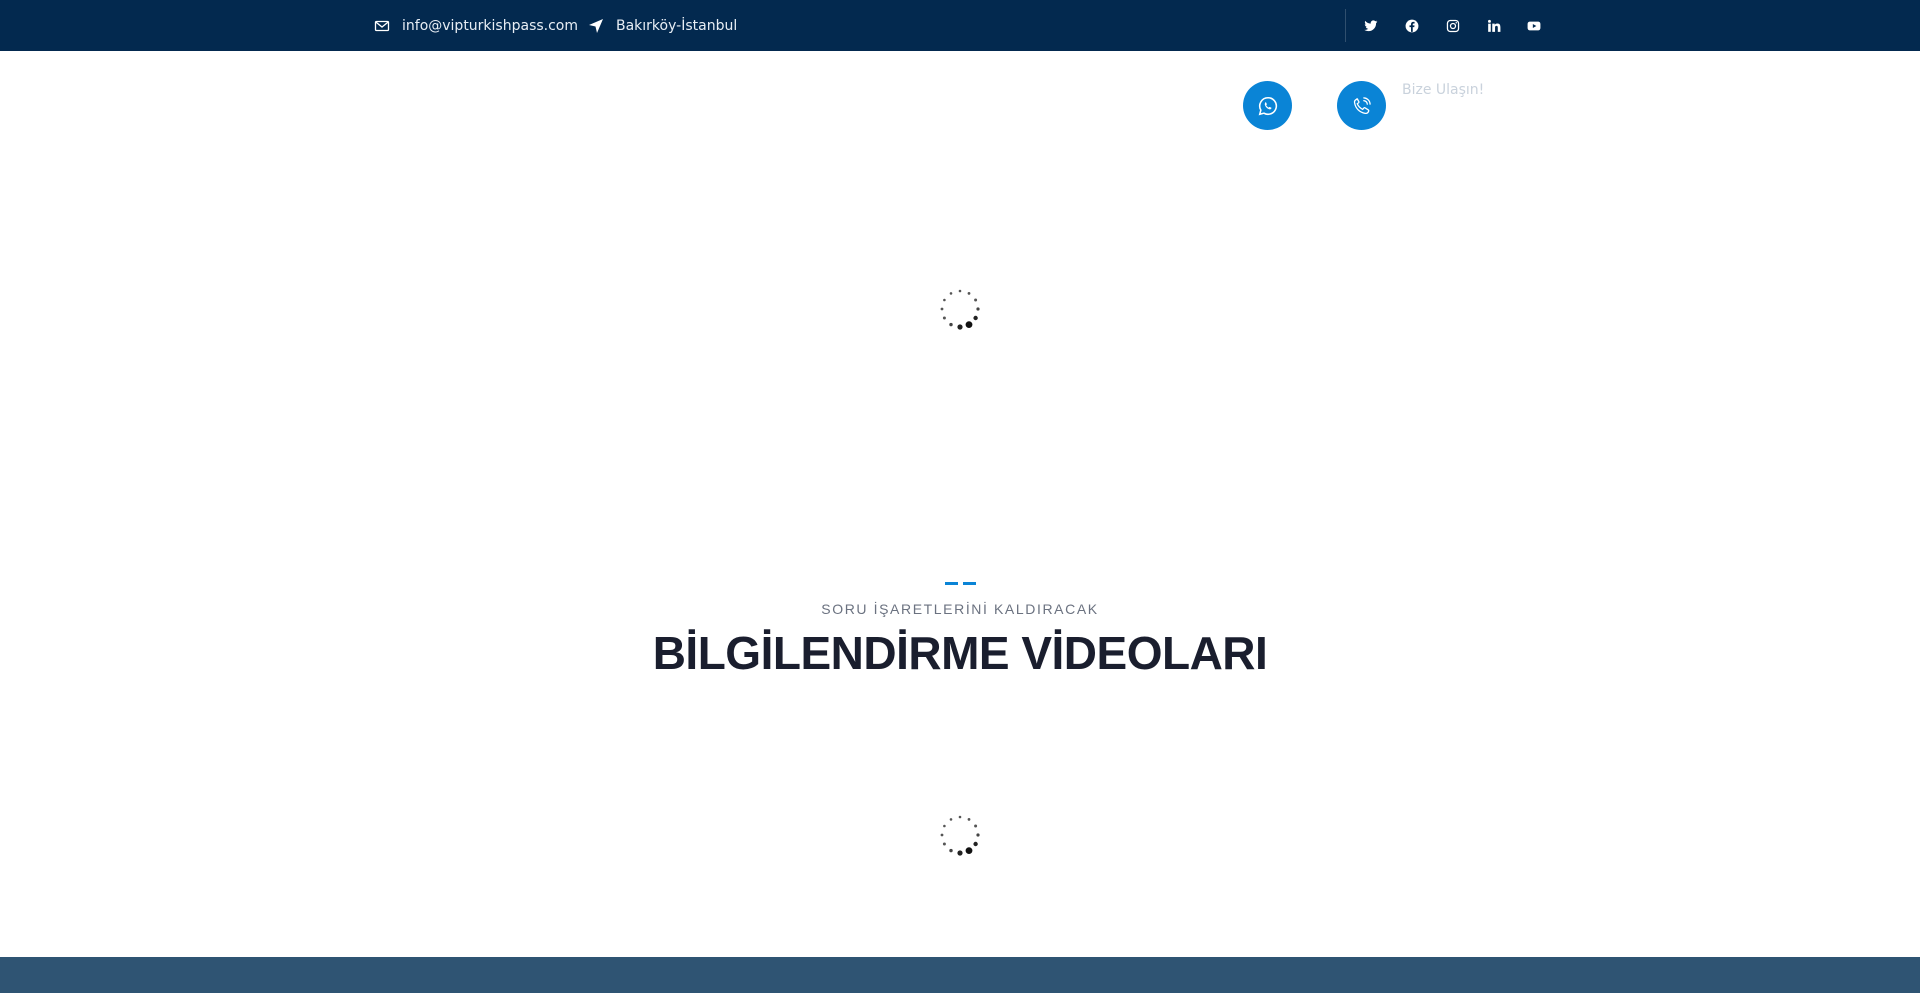  I want to click on email-contact: info@vipturkishpass.com, so click(476, 25).